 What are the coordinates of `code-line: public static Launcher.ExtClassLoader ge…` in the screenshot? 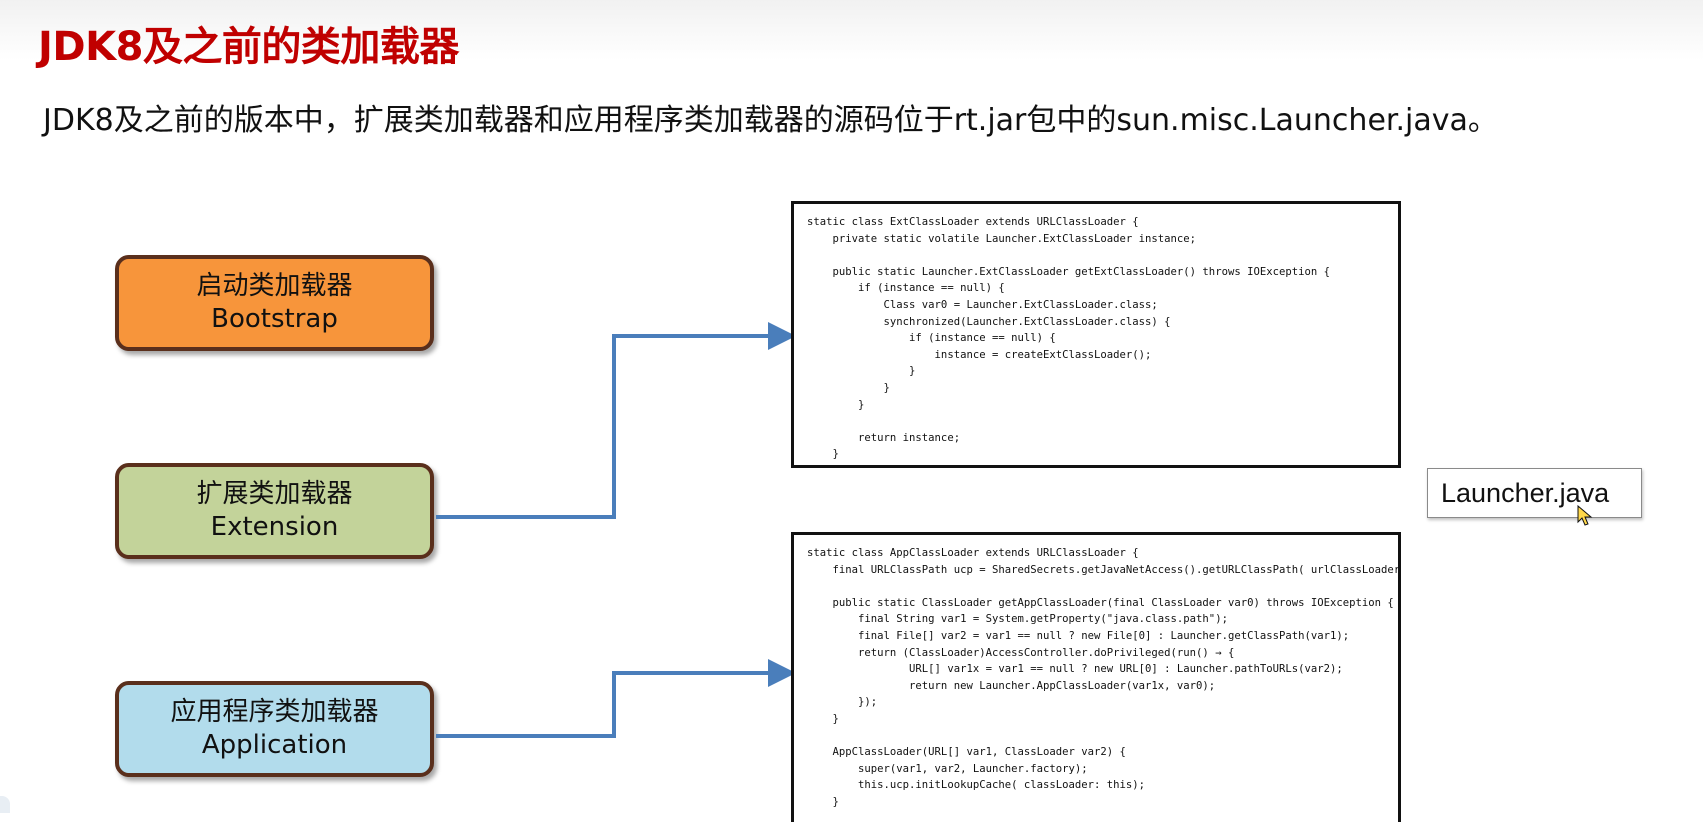 It's located at (1069, 271).